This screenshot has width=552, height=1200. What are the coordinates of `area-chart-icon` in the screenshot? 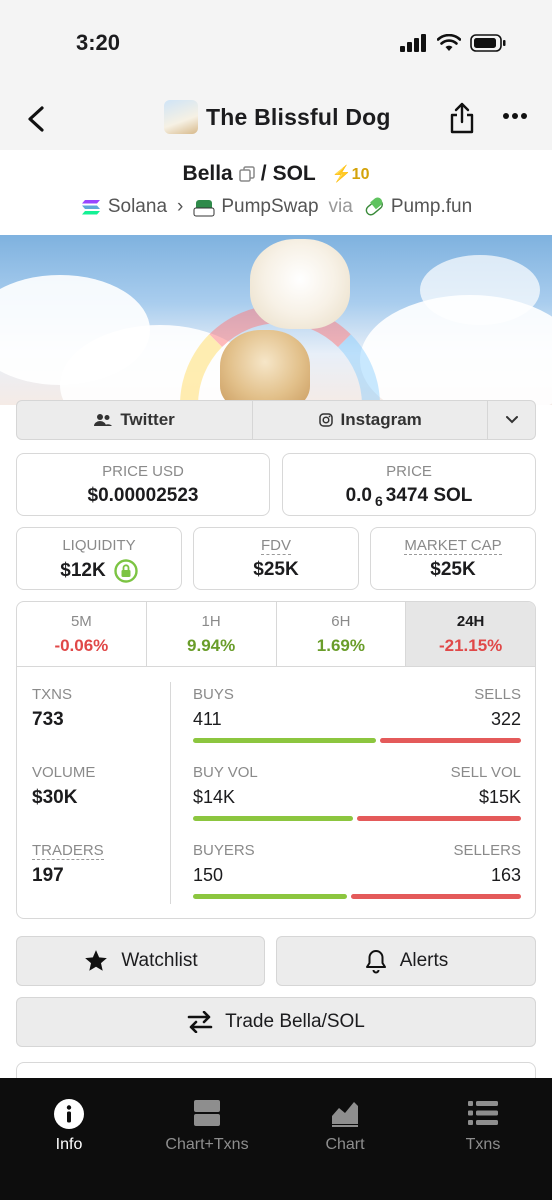 It's located at (345, 1114).